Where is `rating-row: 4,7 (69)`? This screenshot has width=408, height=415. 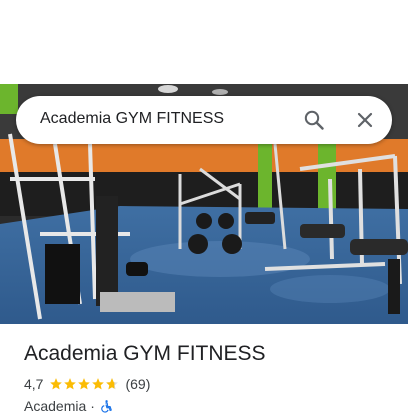
rating-row: 4,7 (69) is located at coordinates (87, 384).